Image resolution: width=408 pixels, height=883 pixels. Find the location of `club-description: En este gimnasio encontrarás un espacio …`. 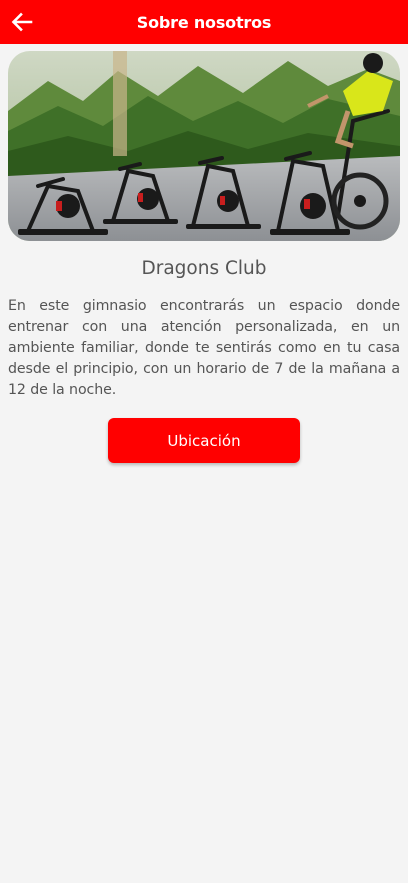

club-description: En este gimnasio encontrarás un espacio … is located at coordinates (204, 348).